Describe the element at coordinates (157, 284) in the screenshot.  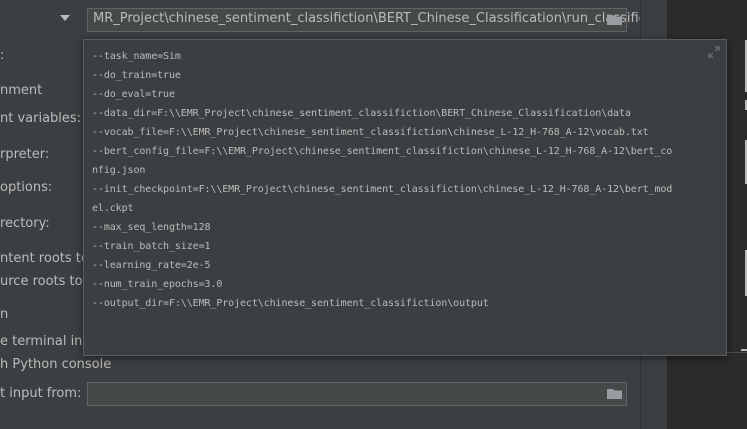
I see `parameter-line: --num_train_epochs=3.0` at that location.